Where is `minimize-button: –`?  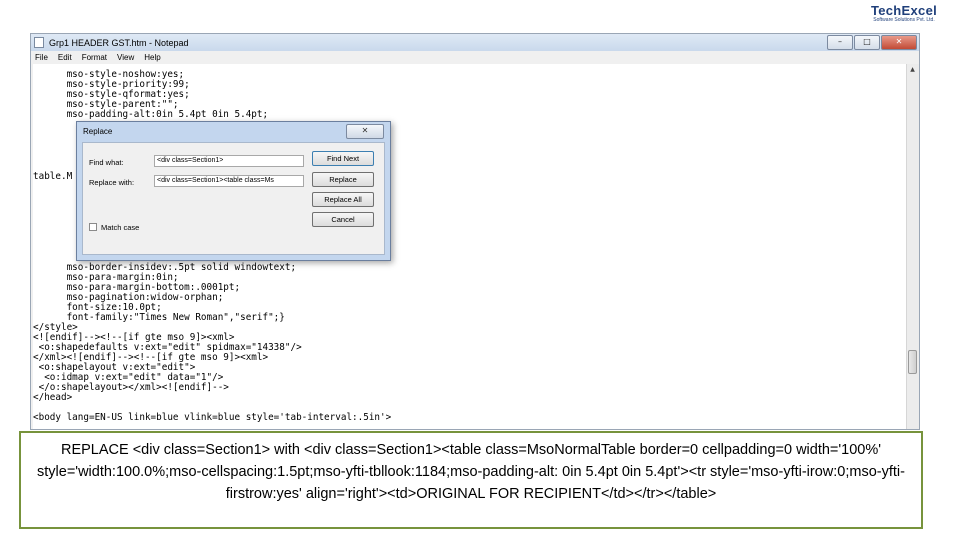 minimize-button: – is located at coordinates (840, 42).